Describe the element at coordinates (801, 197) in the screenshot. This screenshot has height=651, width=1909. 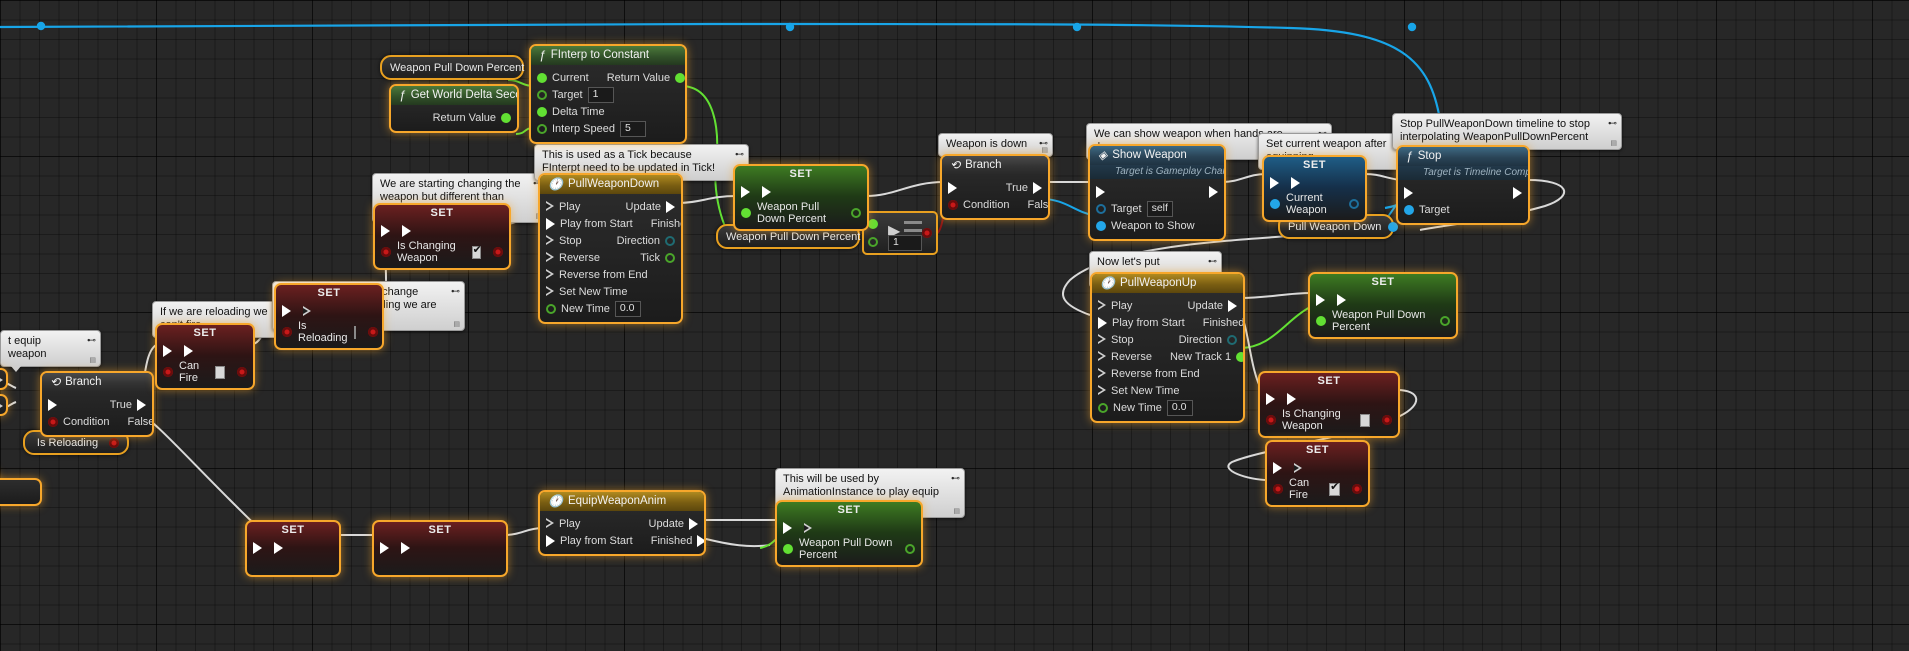
I see `set-node-weapon-pull-down-percent: SET Weapon Pull Down Percent` at that location.